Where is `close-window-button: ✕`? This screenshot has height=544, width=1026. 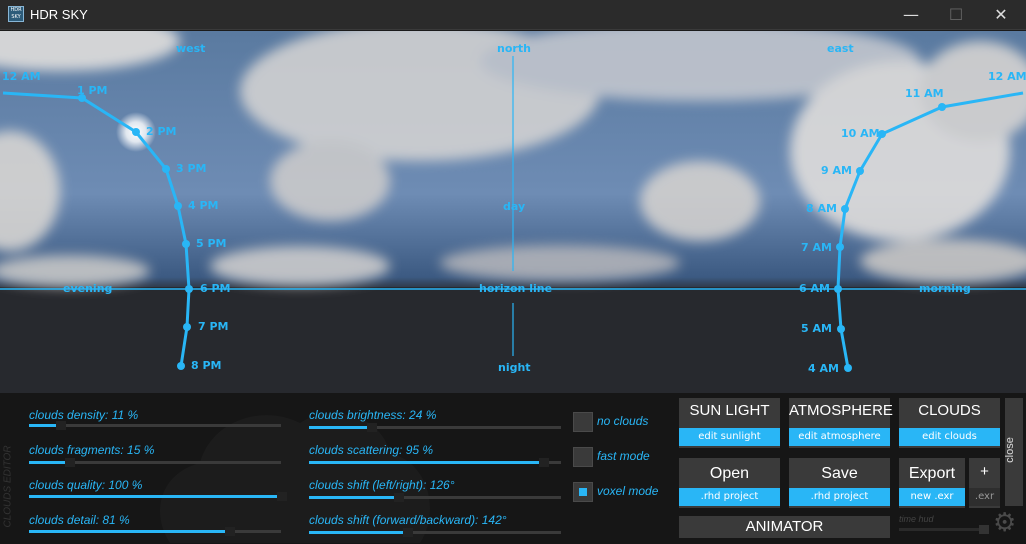 close-window-button: ✕ is located at coordinates (1001, 15).